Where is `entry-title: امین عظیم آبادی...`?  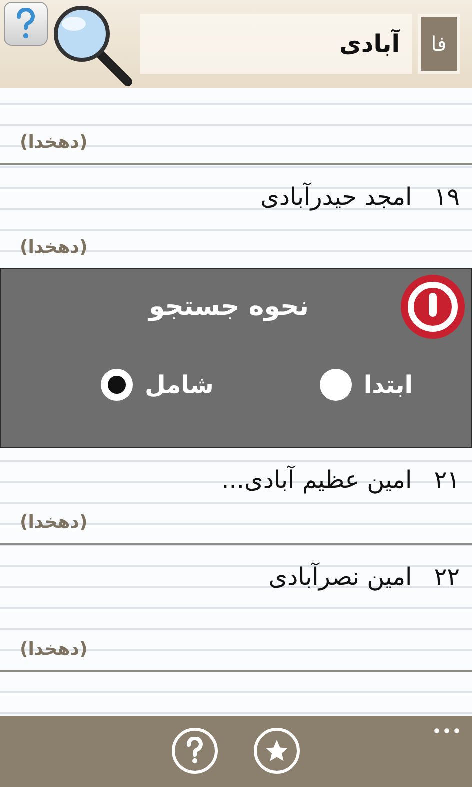 entry-title: امین عظیم آبادی... is located at coordinates (317, 480).